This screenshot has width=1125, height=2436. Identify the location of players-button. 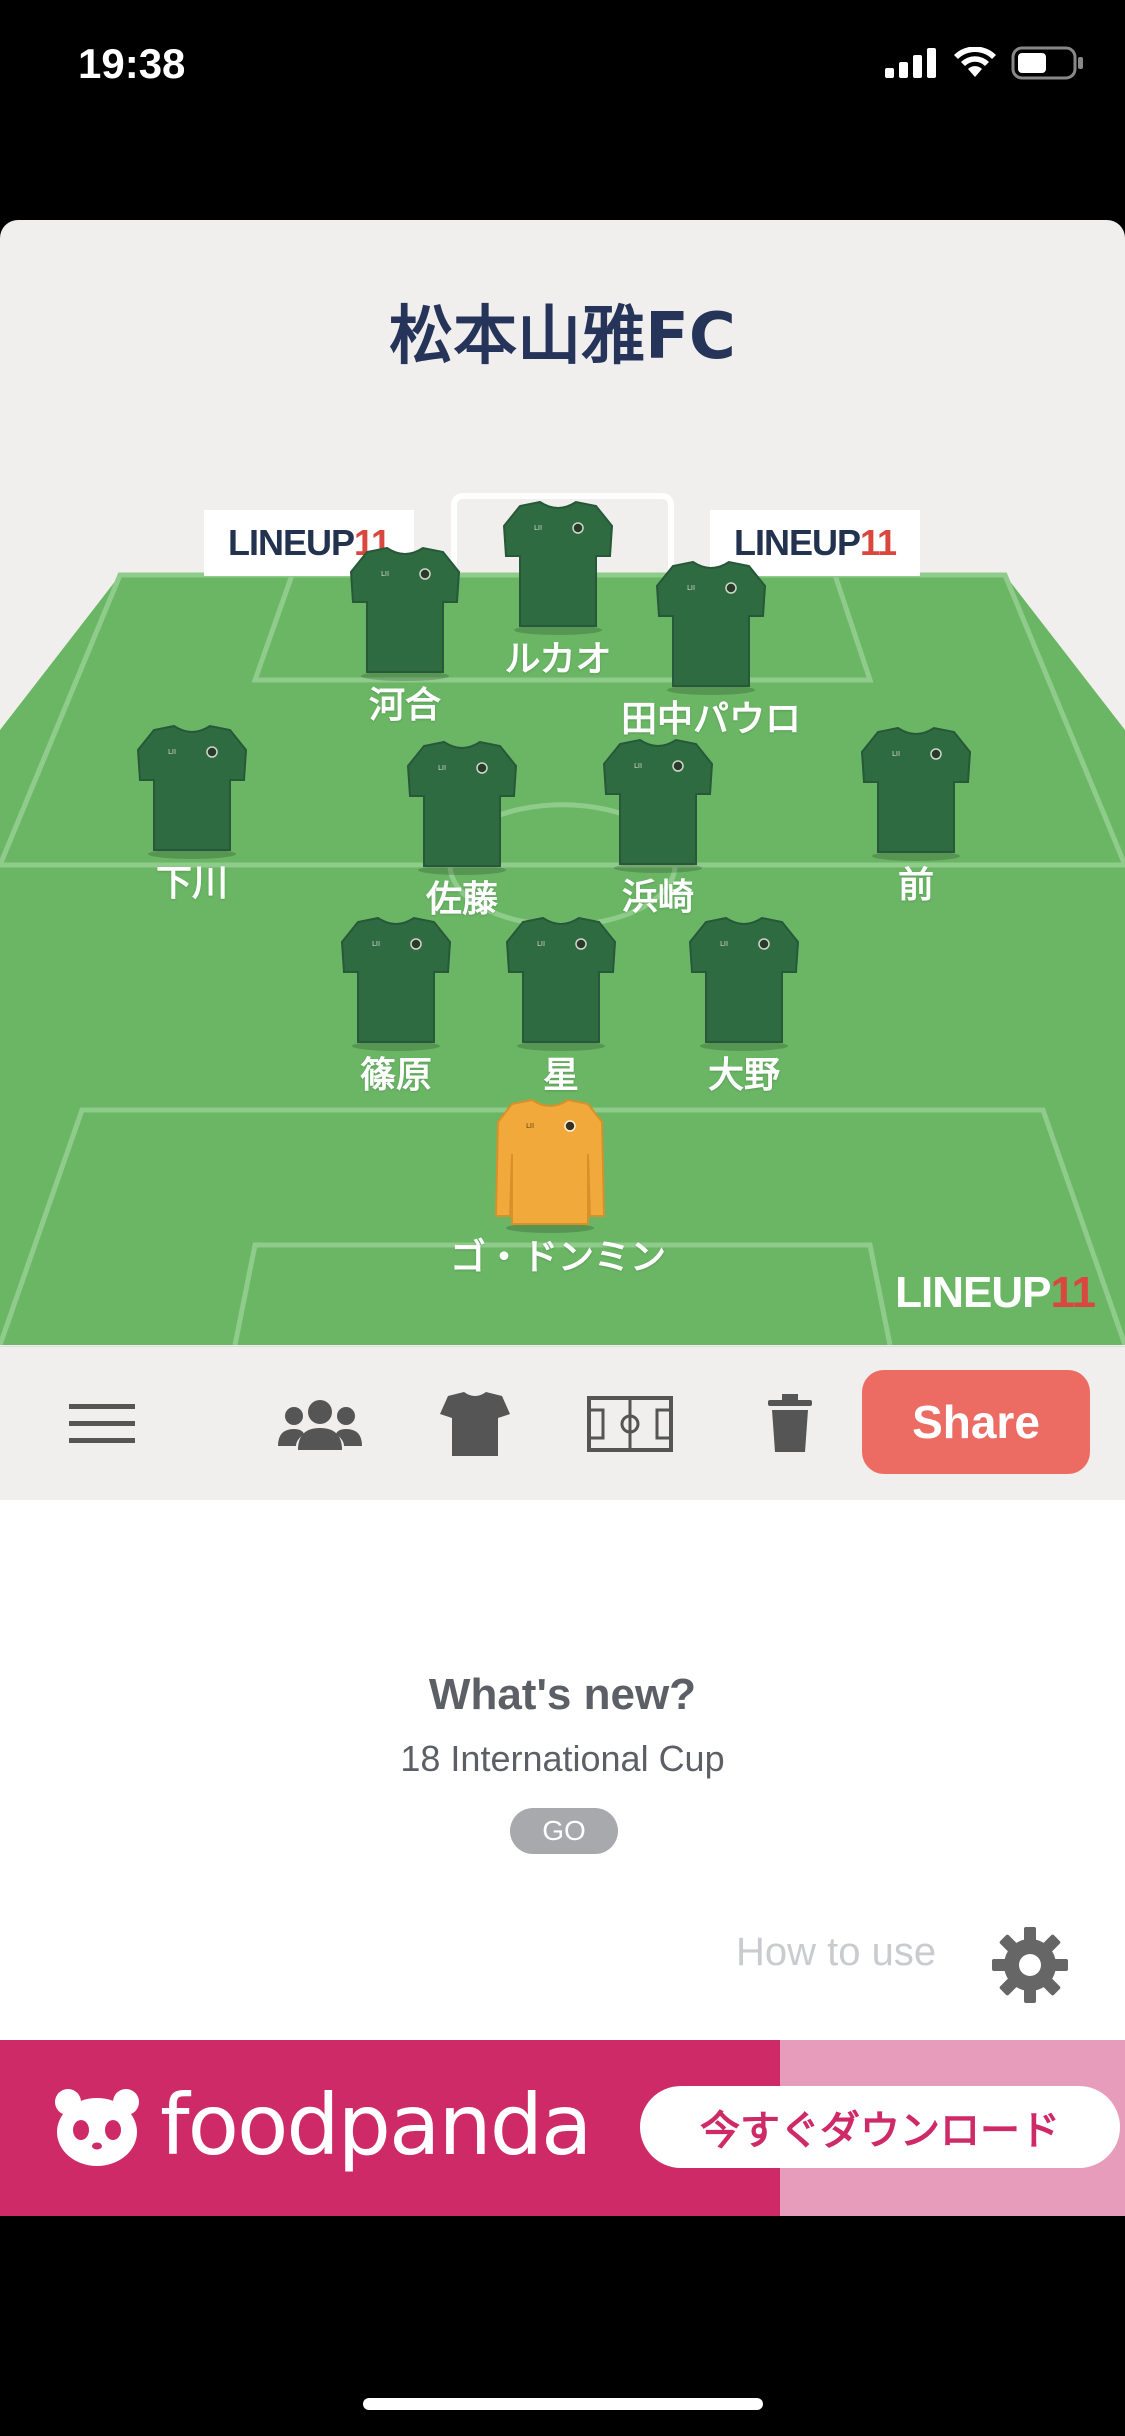
(320, 1424).